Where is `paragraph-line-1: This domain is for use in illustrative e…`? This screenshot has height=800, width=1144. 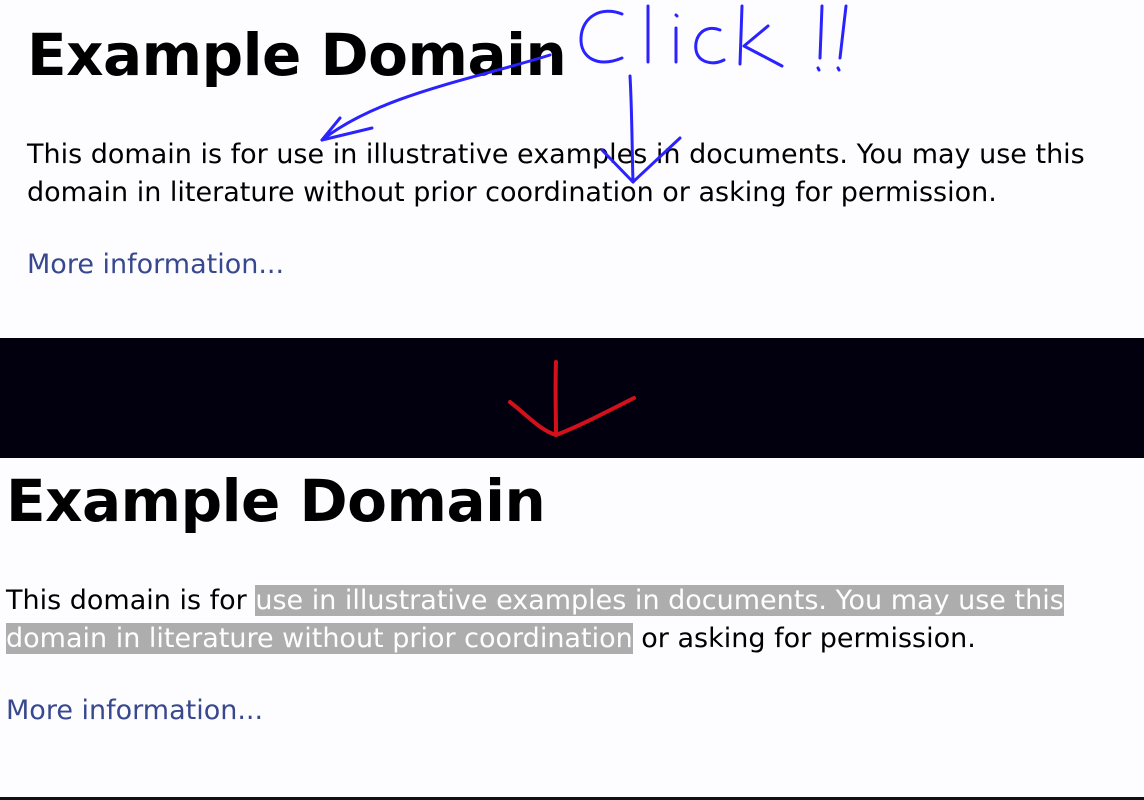
paragraph-line-1: This domain is for use in illustrative e… is located at coordinates (556, 154).